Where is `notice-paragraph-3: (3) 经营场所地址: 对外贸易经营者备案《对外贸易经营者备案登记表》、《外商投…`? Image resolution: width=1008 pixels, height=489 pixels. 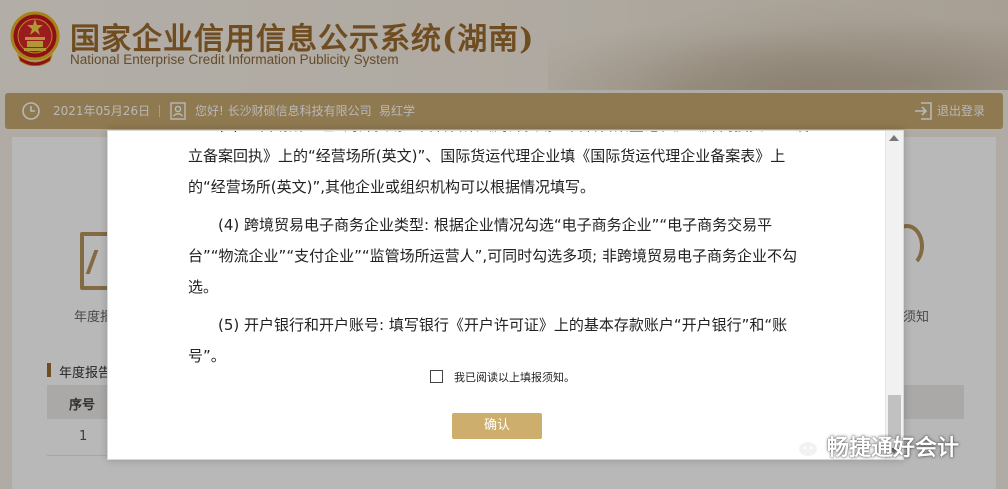
notice-paragraph-3: (3) 经营场所地址: 对外贸易经营者备案《对外贸易经营者备案登记表》、《外商投… is located at coordinates (498, 163).